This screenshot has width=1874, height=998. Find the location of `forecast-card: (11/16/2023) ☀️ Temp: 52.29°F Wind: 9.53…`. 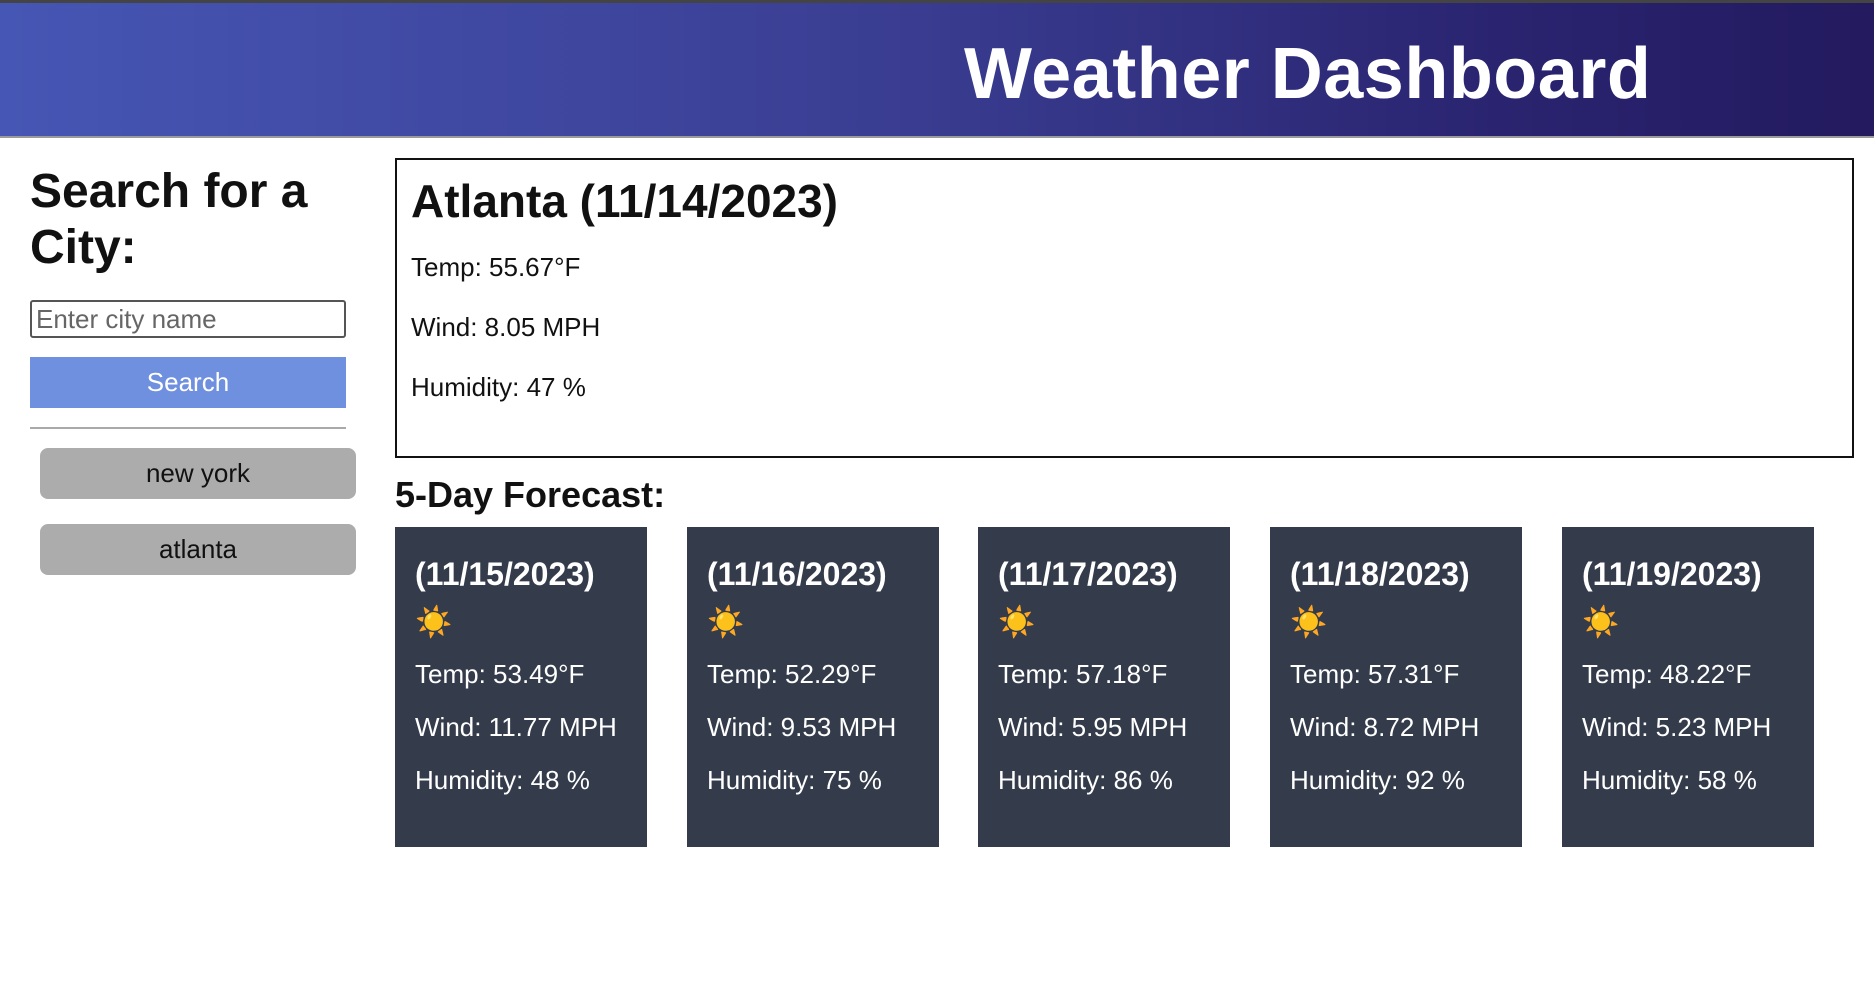

forecast-card: (11/16/2023) ☀️ Temp: 52.29°F Wind: 9.53… is located at coordinates (813, 687).